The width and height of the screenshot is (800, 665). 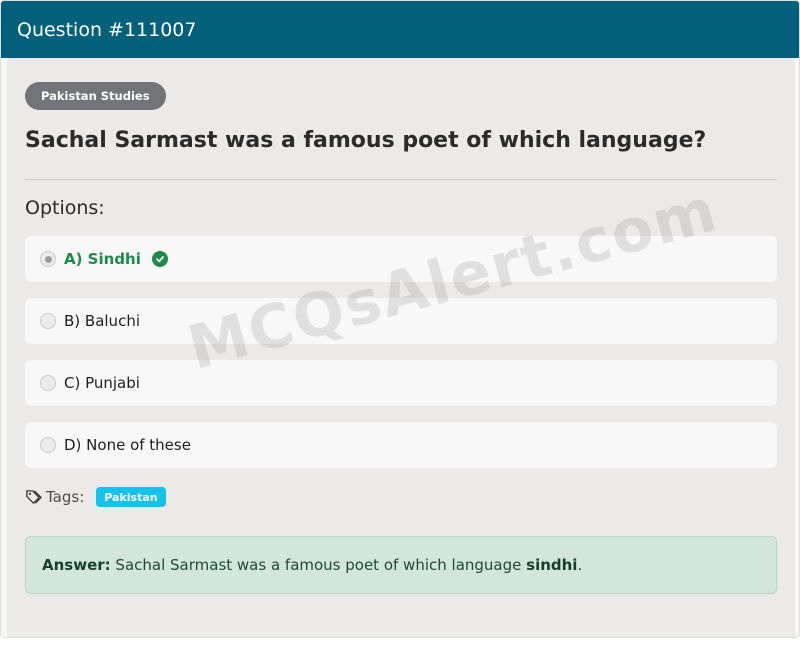 I want to click on left-edge, so click(x=4, y=347).